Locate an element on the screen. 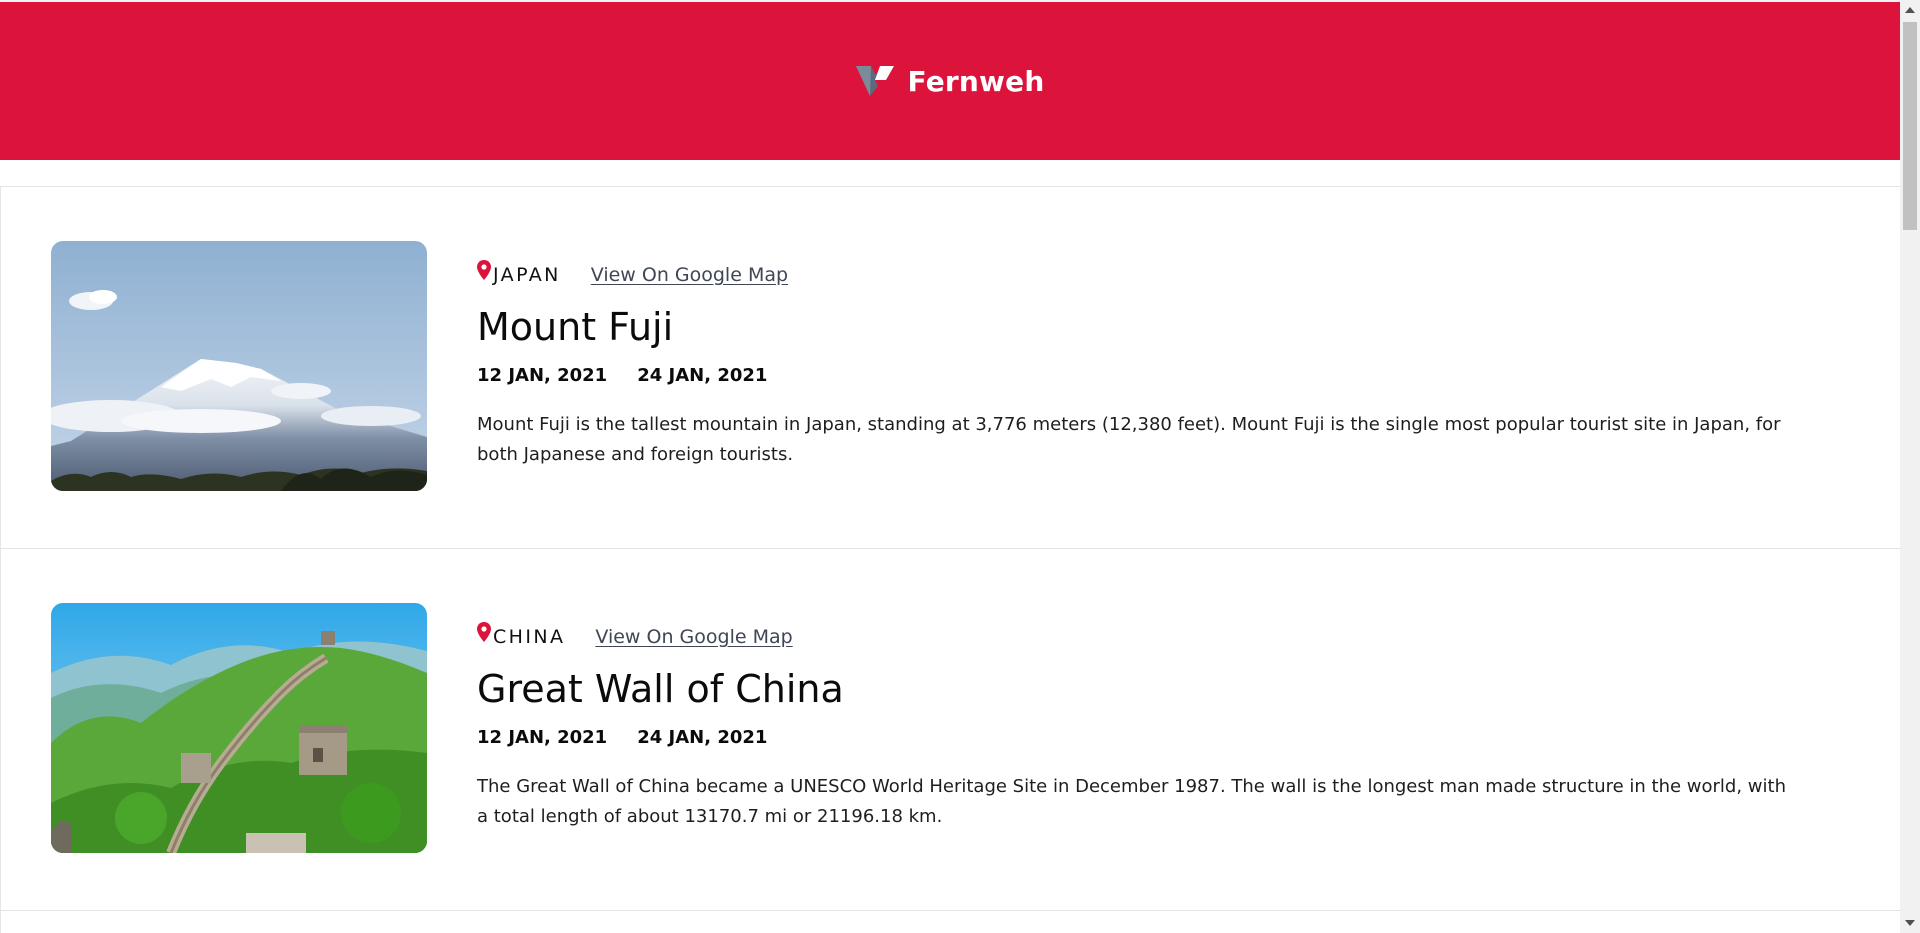 The width and height of the screenshot is (1920, 933). fernweh-logo-icon is located at coordinates (874, 81).